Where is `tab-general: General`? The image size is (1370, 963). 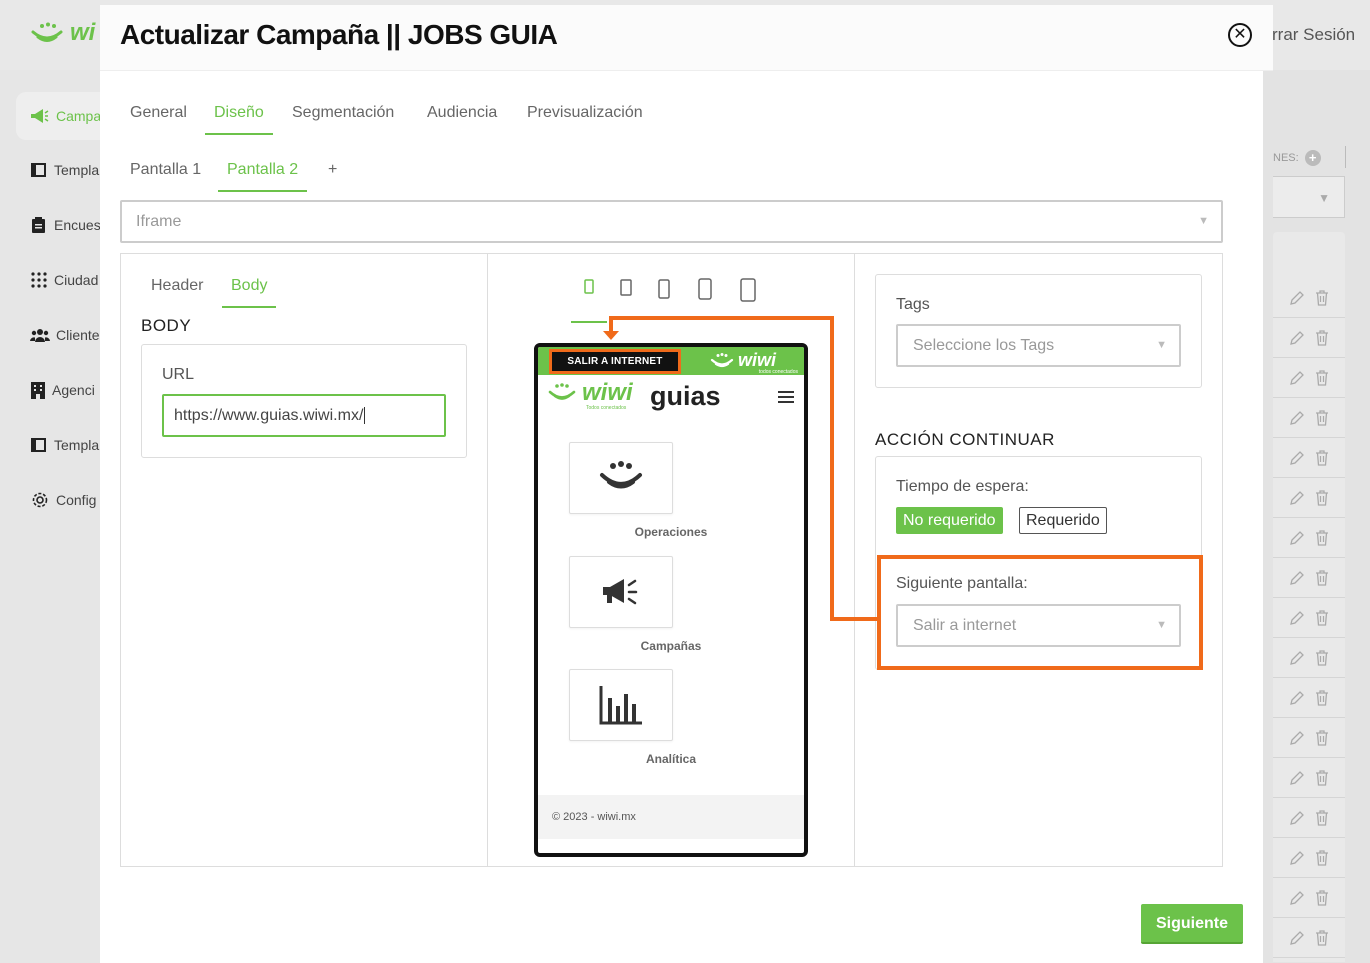 tab-general: General is located at coordinates (158, 118).